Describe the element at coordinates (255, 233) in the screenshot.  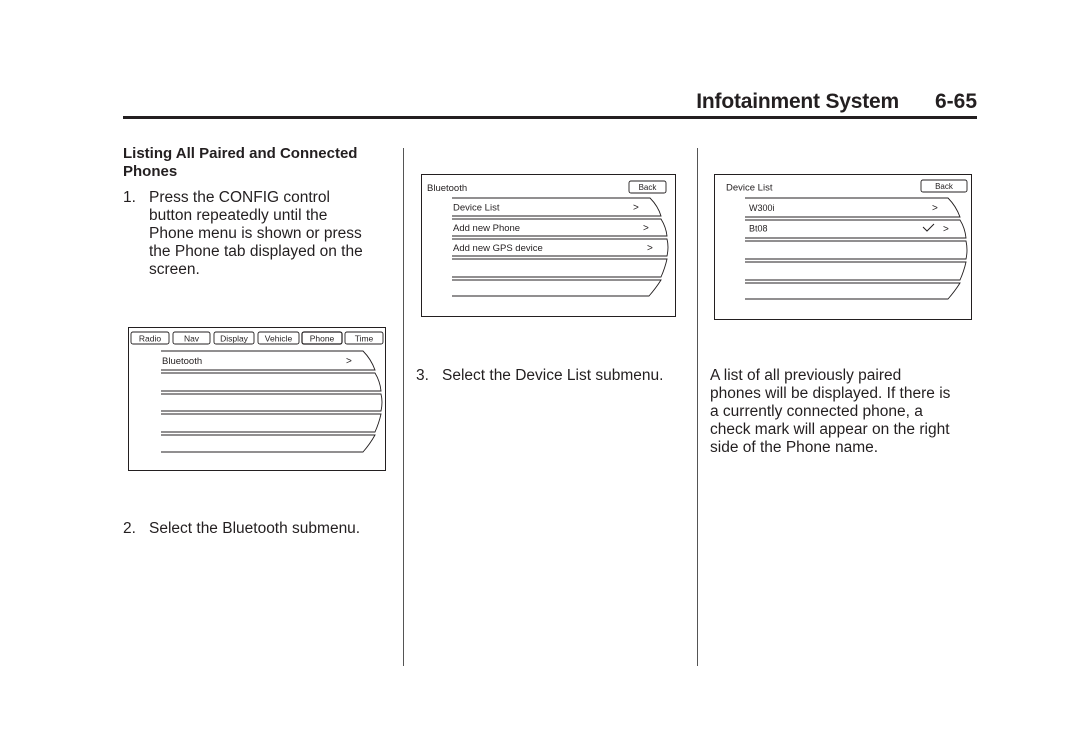
I see `step-1-line: Phone menu is shown or press` at that location.